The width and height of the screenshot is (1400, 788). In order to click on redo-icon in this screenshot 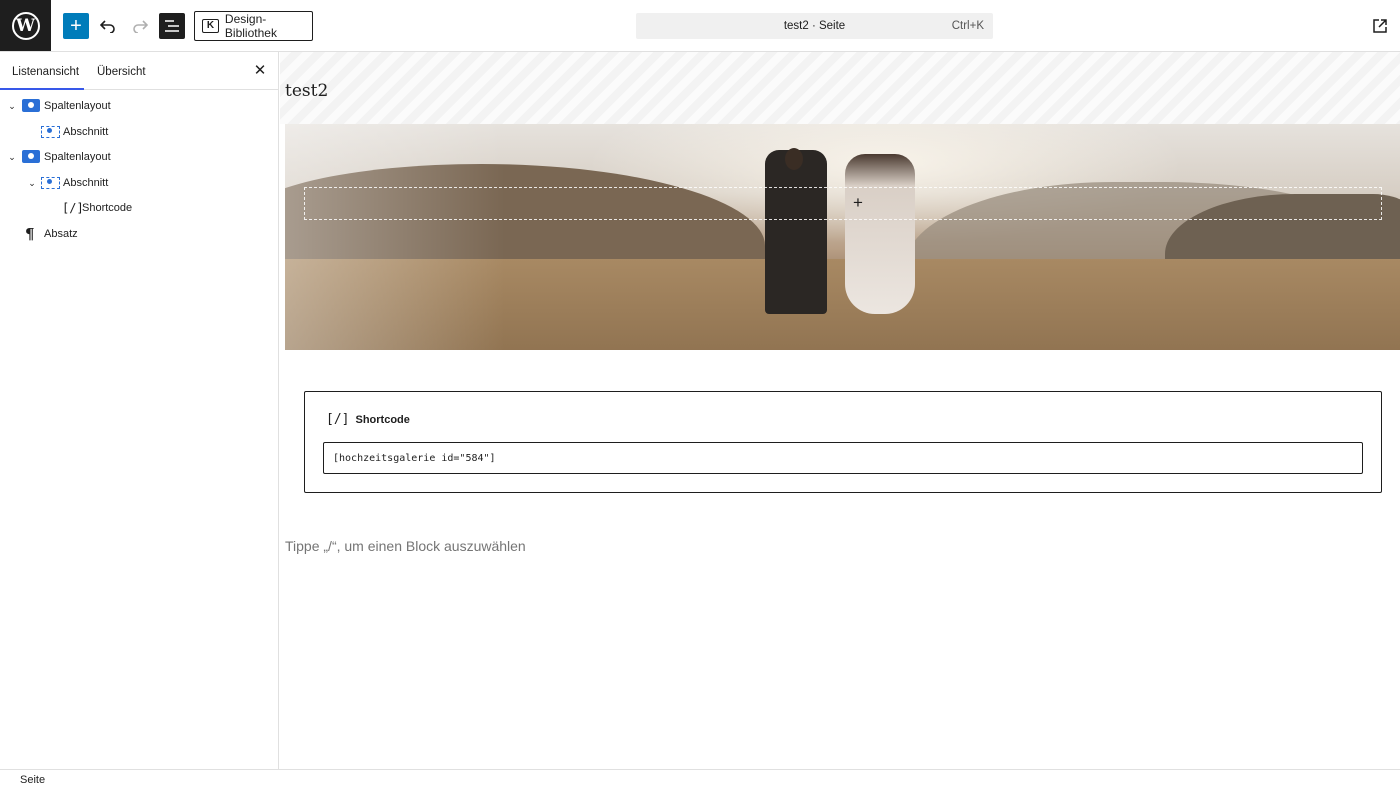, I will do `click(140, 26)`.